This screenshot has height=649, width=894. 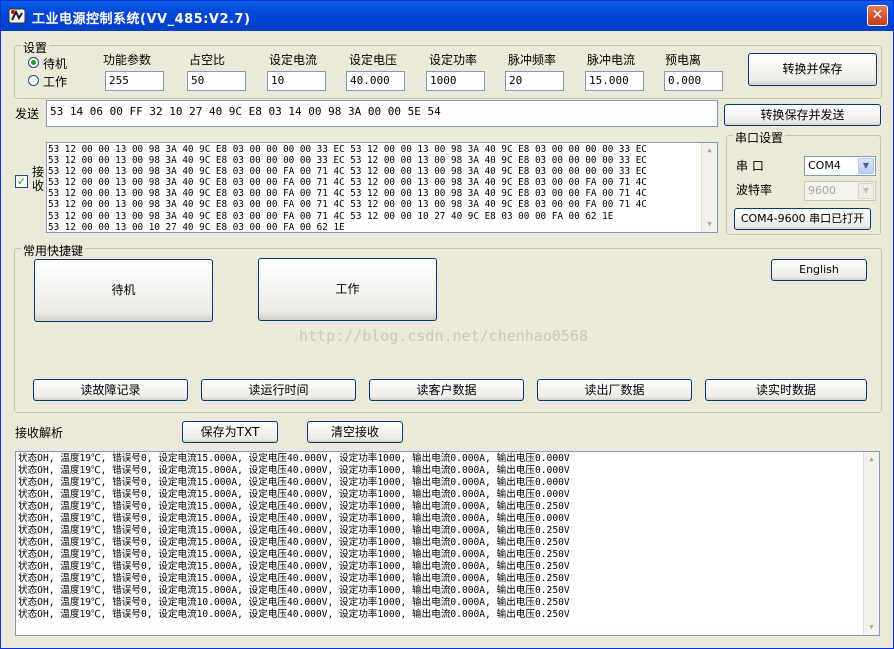 I want to click on receive-scrollbar: ▲ ▼, so click(x=709, y=187).